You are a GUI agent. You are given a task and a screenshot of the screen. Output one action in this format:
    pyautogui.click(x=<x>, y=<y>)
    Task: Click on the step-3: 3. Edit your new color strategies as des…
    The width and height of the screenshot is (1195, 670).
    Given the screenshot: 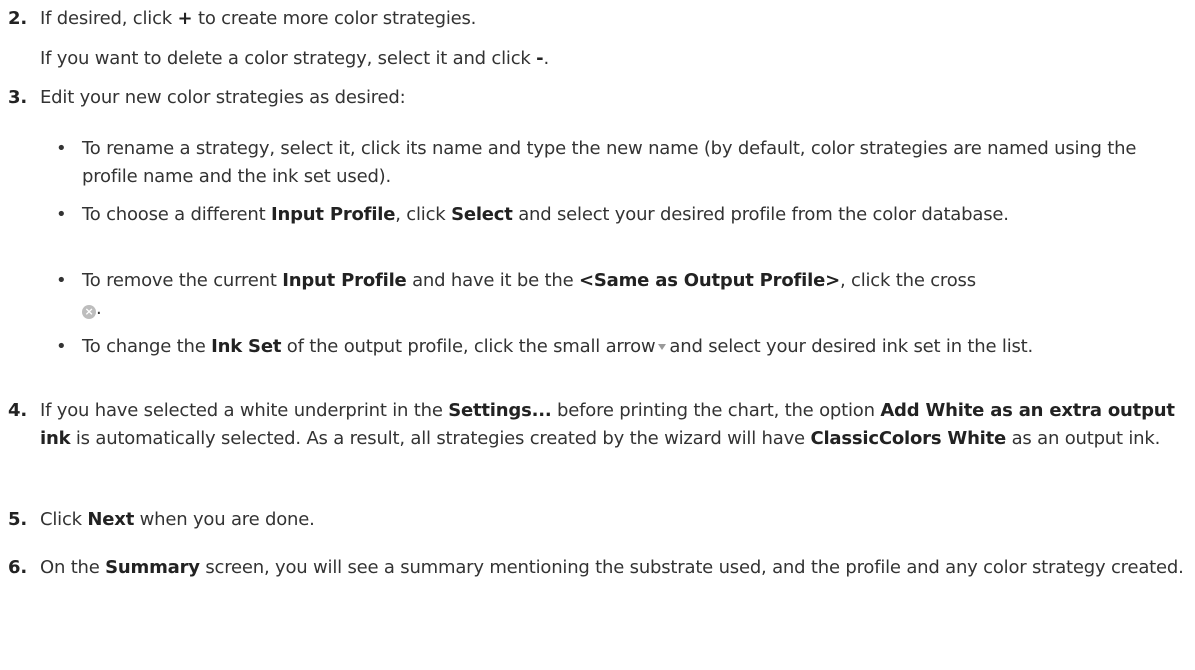 What is the action you would take?
    pyautogui.click(x=596, y=98)
    